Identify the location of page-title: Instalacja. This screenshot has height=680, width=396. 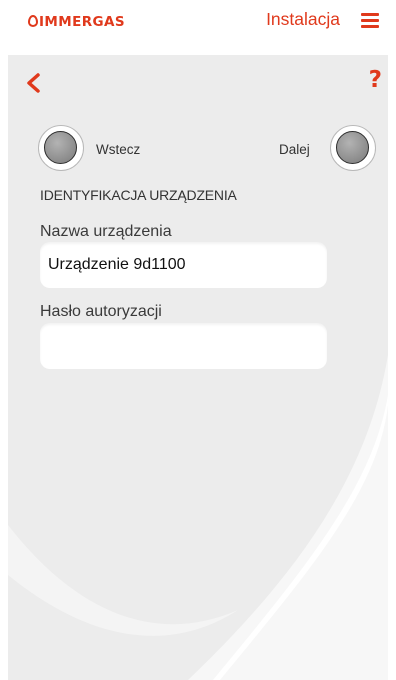
(303, 19).